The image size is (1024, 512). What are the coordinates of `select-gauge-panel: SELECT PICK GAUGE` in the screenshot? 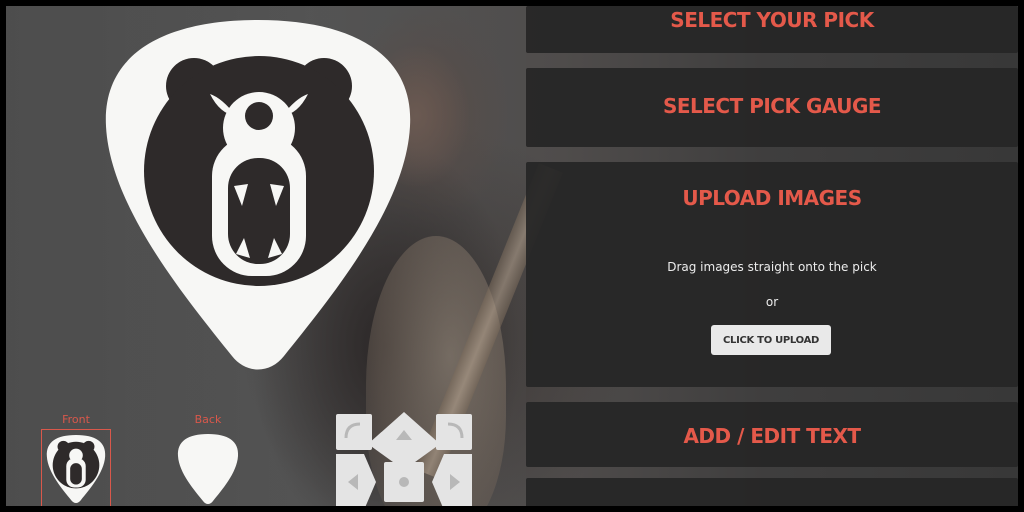 It's located at (772, 107).